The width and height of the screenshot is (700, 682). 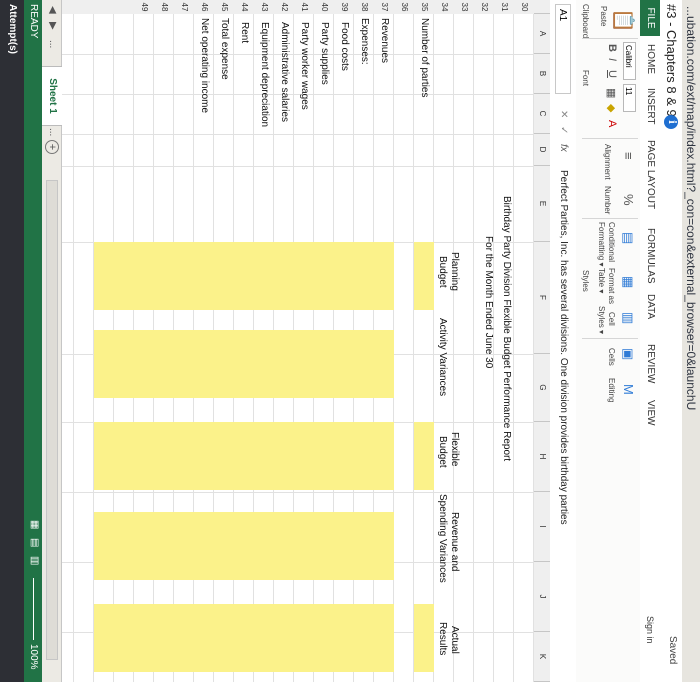 What do you see at coordinates (524, 7) in the screenshot?
I see `row-header: 30` at bounding box center [524, 7].